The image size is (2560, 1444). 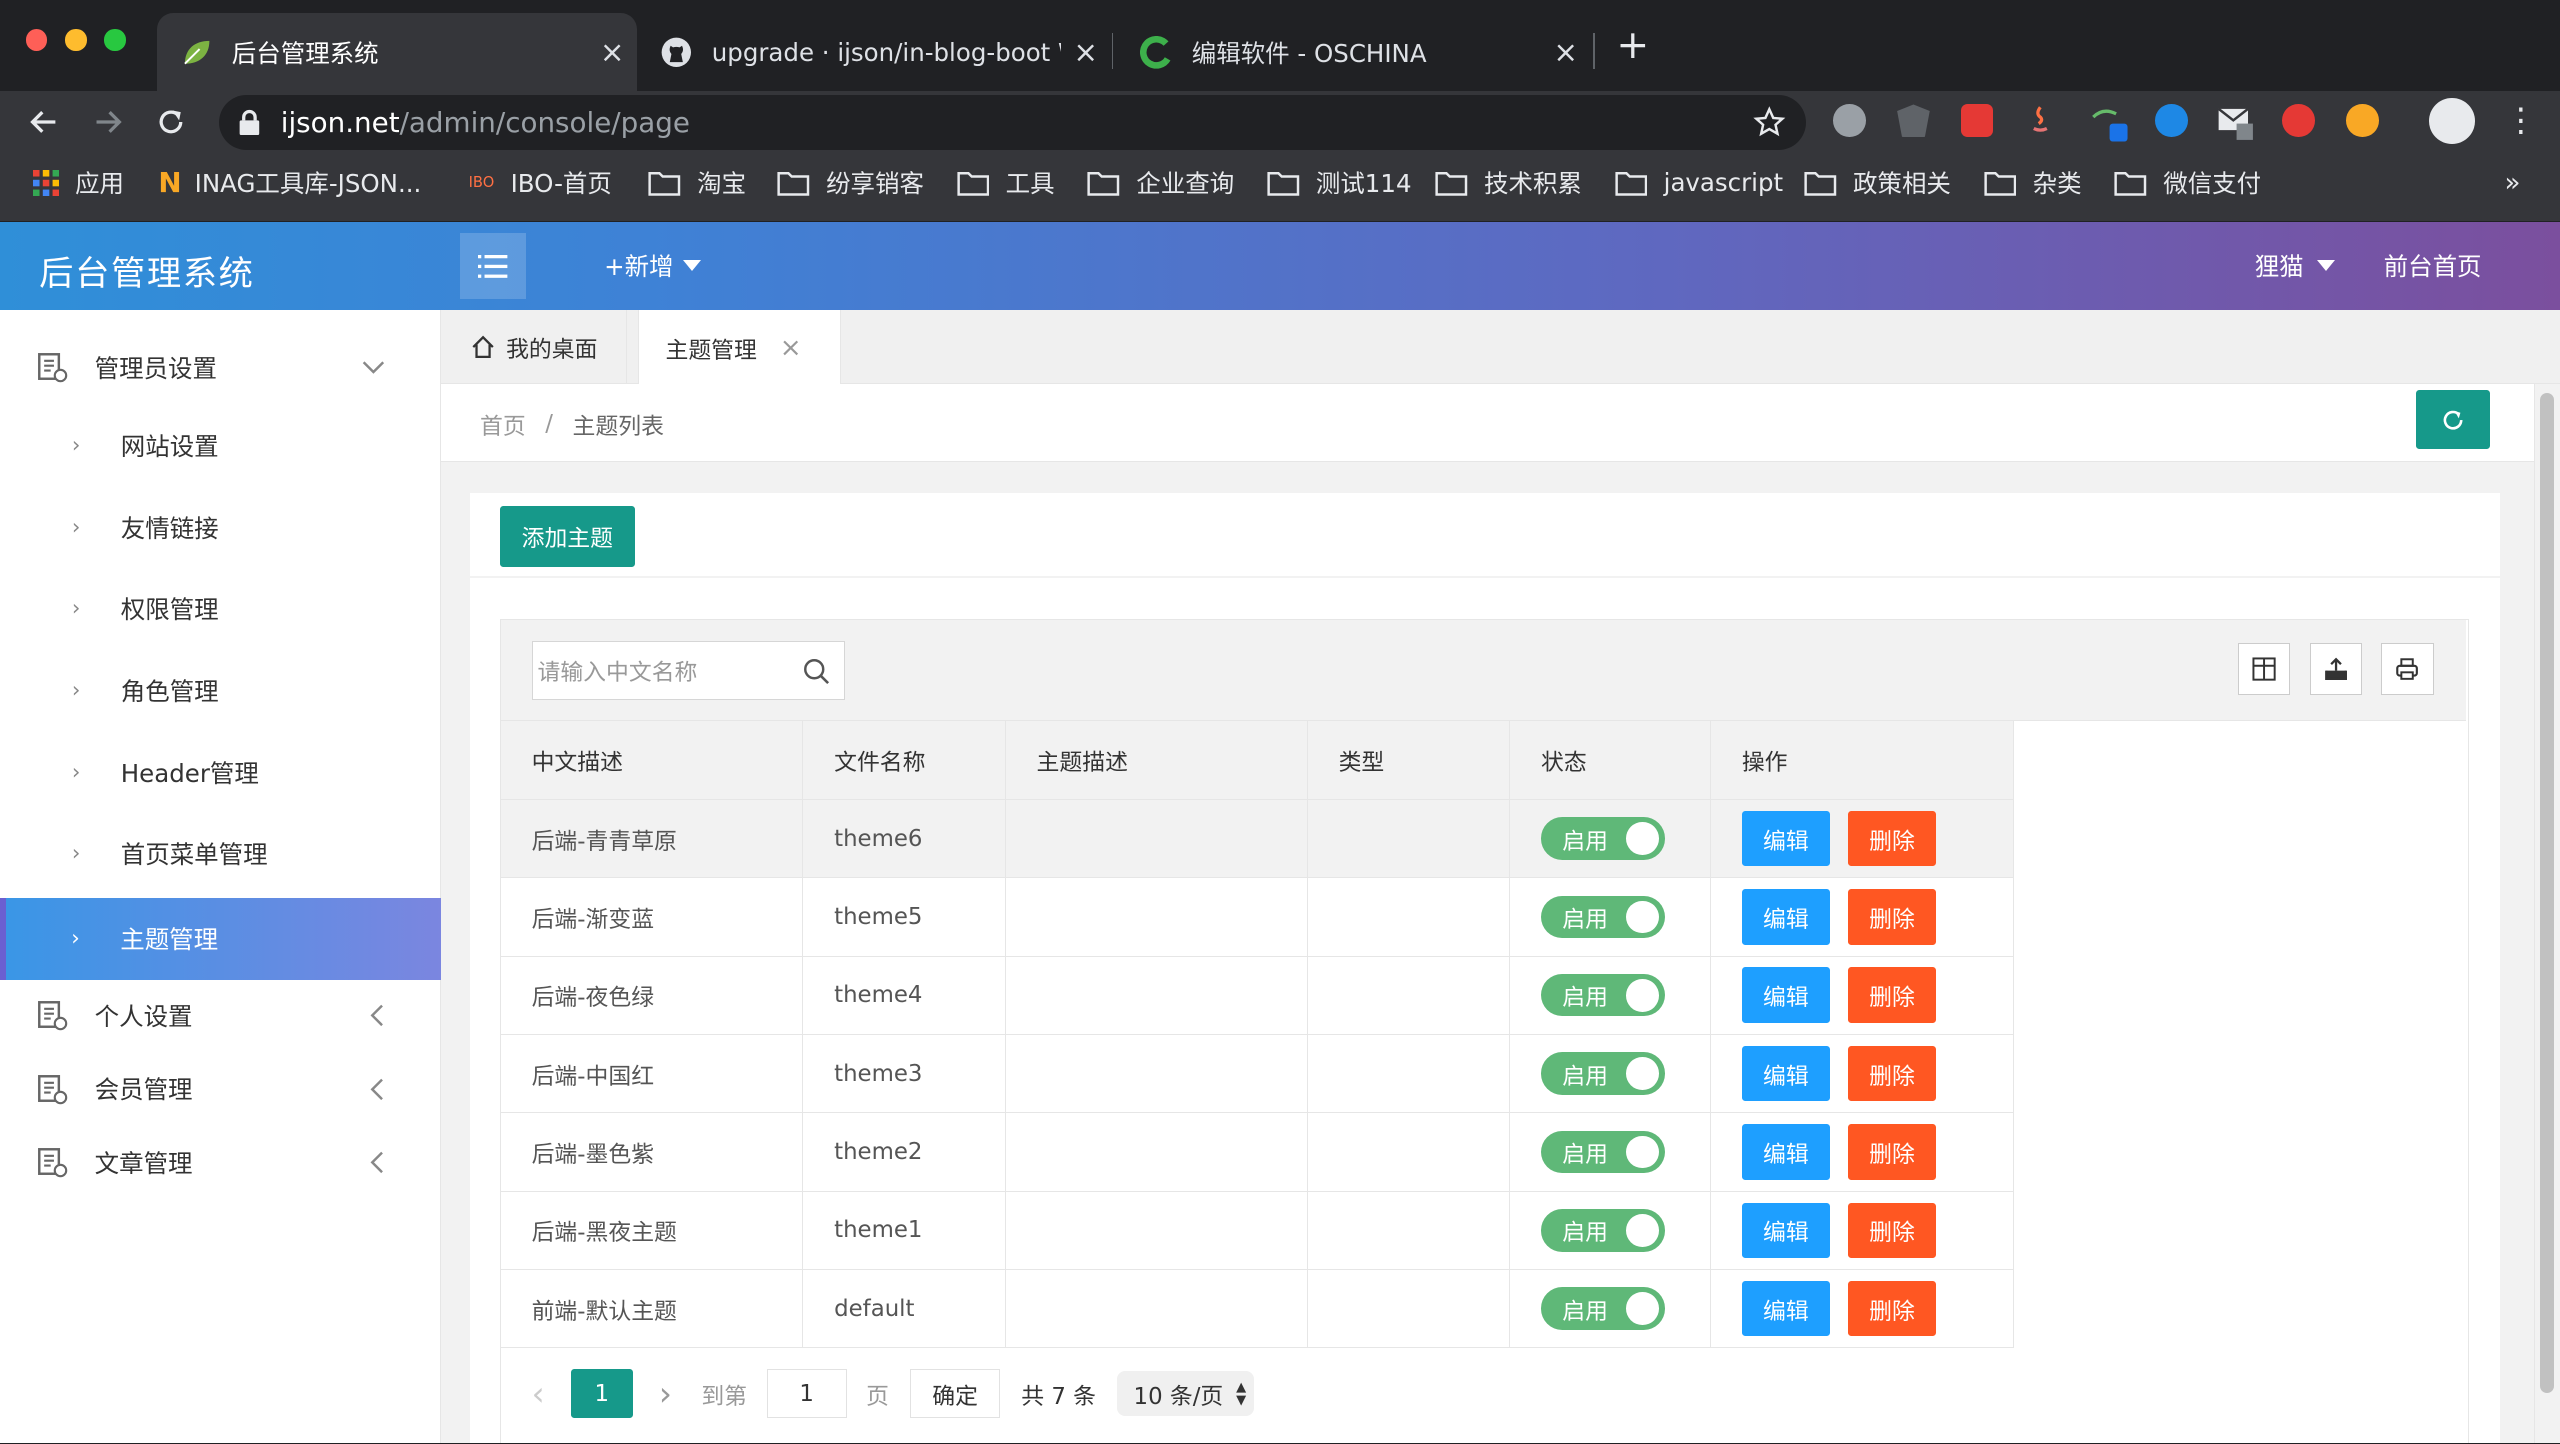 What do you see at coordinates (2040, 120) in the screenshot?
I see `java-extension-icon` at bounding box center [2040, 120].